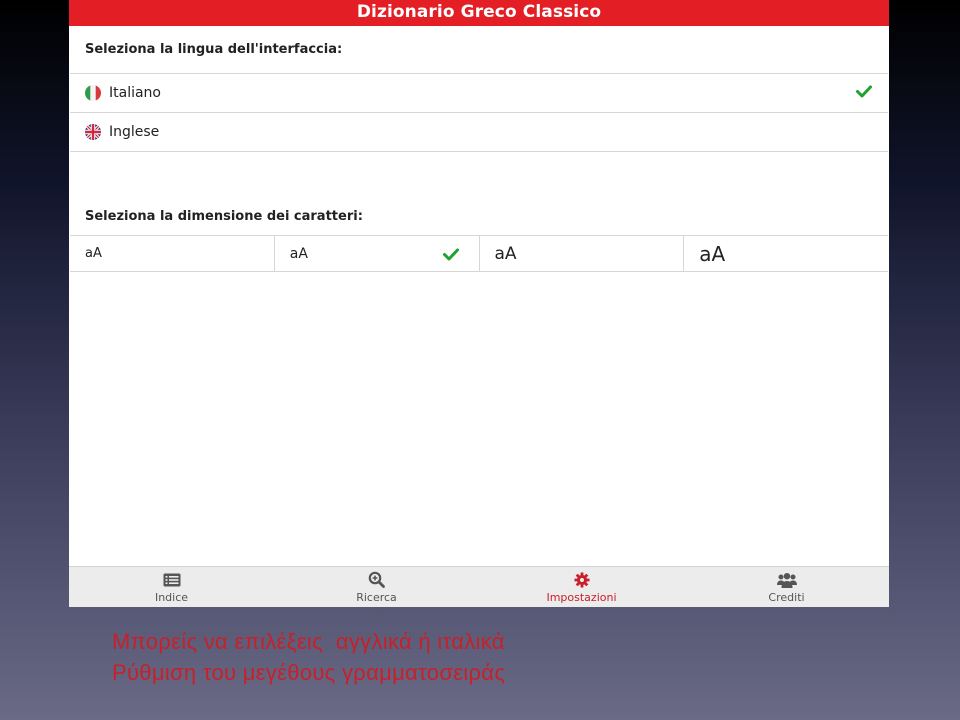 Image resolution: width=960 pixels, height=720 pixels. Describe the element at coordinates (171, 597) in the screenshot. I see `tab-label: Indice` at that location.